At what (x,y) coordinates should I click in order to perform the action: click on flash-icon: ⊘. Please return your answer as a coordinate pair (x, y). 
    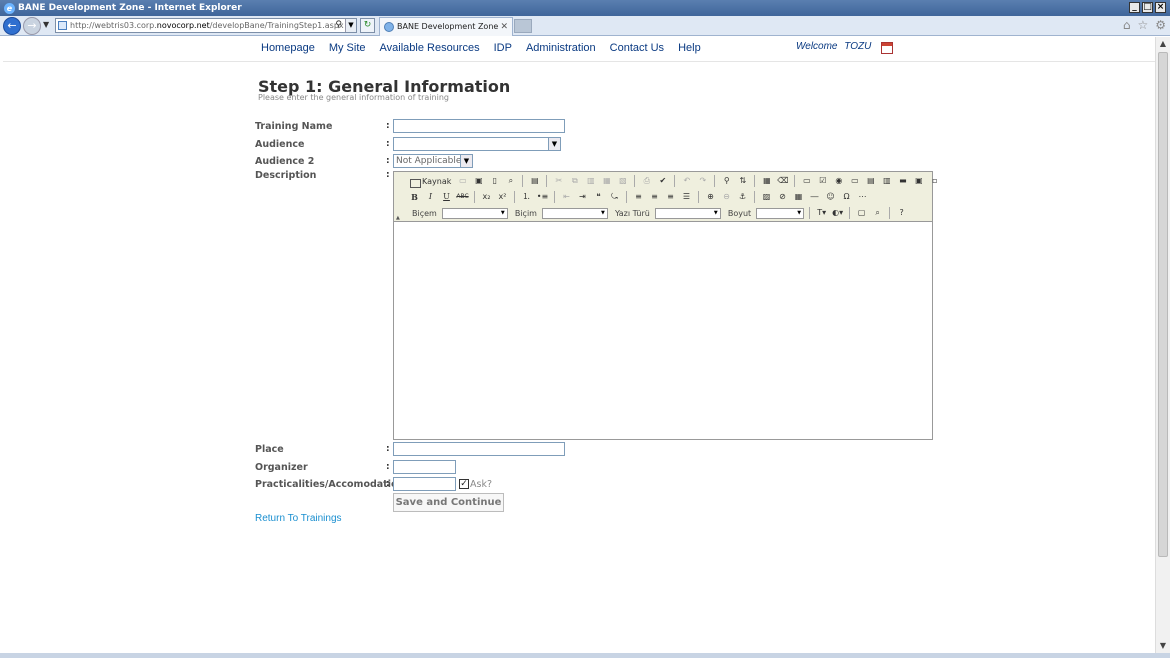
    Looking at the image, I should click on (782, 197).